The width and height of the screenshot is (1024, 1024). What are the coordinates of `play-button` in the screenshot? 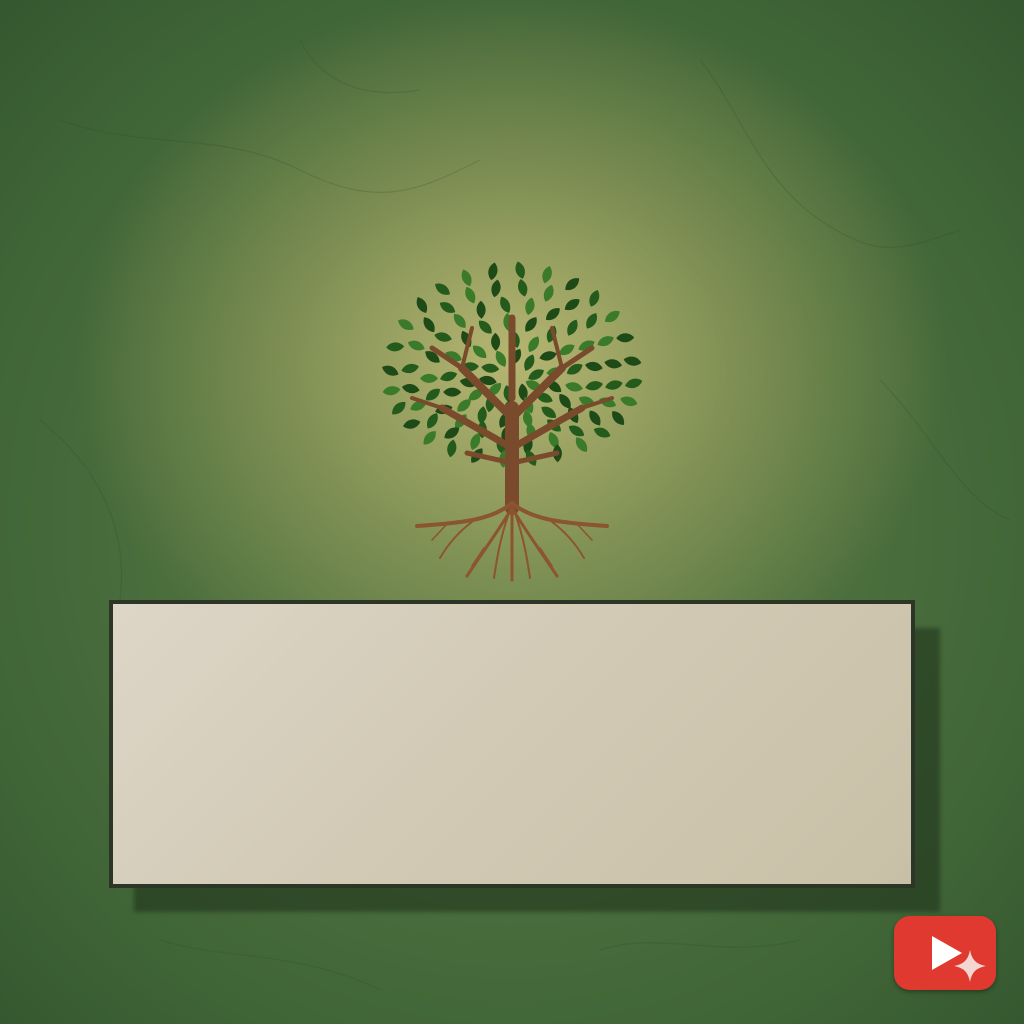 It's located at (945, 953).